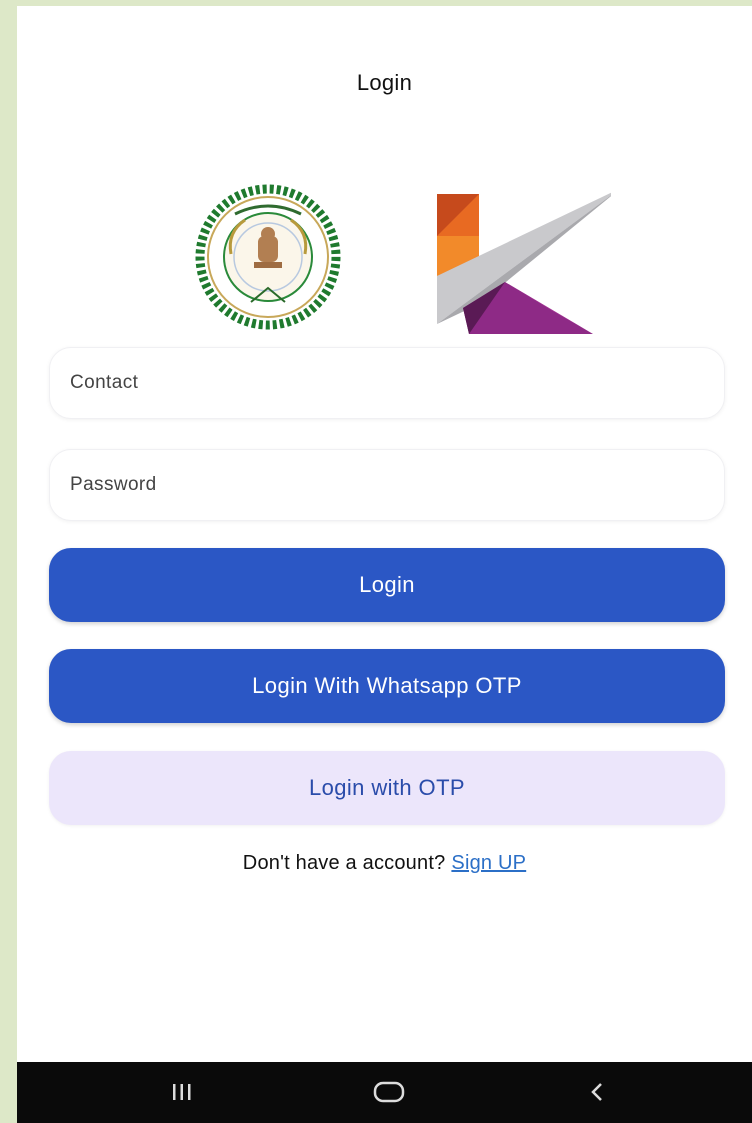  Describe the element at coordinates (384, 259) in the screenshot. I see `logo-row` at that location.